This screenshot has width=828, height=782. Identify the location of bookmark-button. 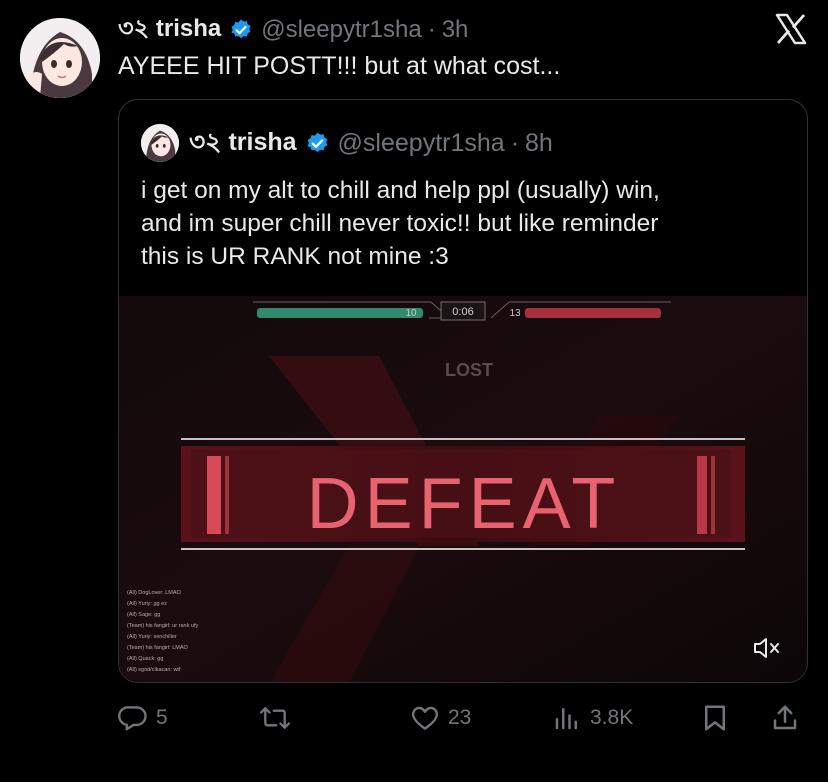
(715, 718).